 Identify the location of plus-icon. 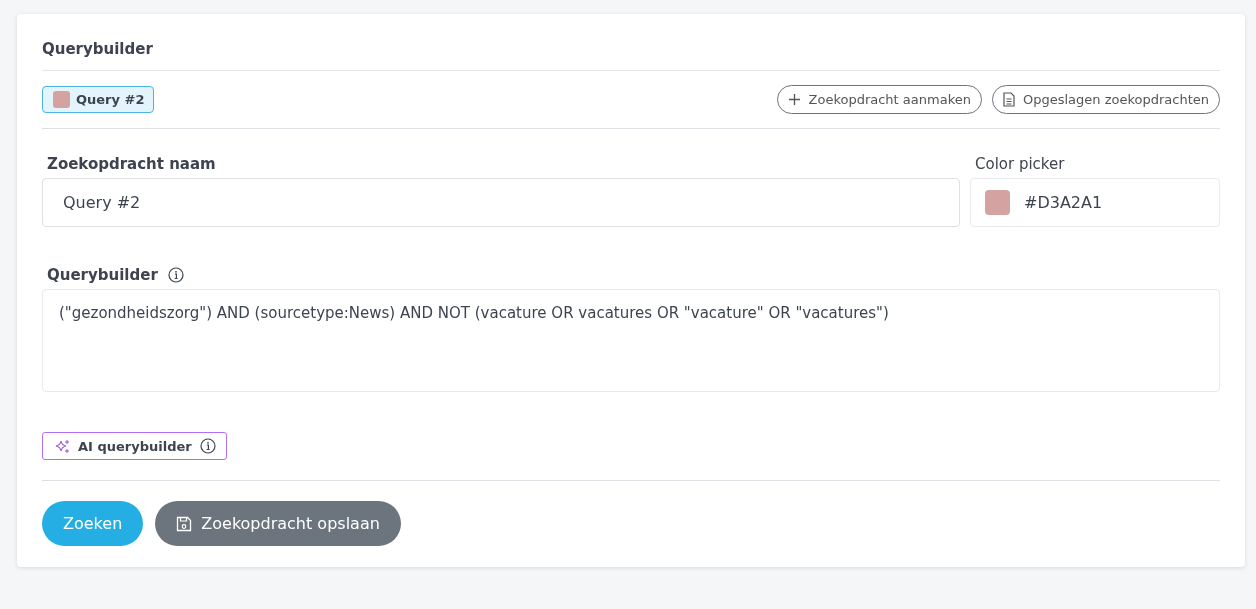
(794, 99).